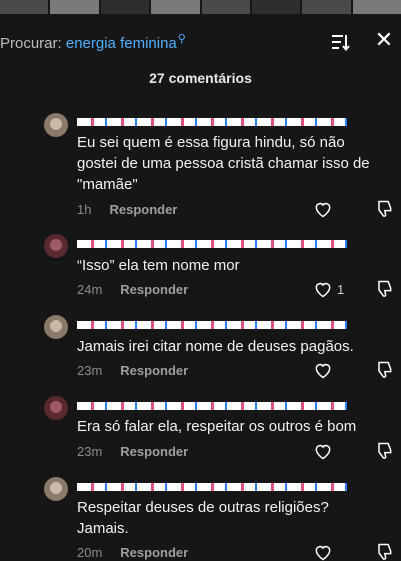 This screenshot has height=561, width=401. I want to click on search-icon: ⚲, so click(182, 39).